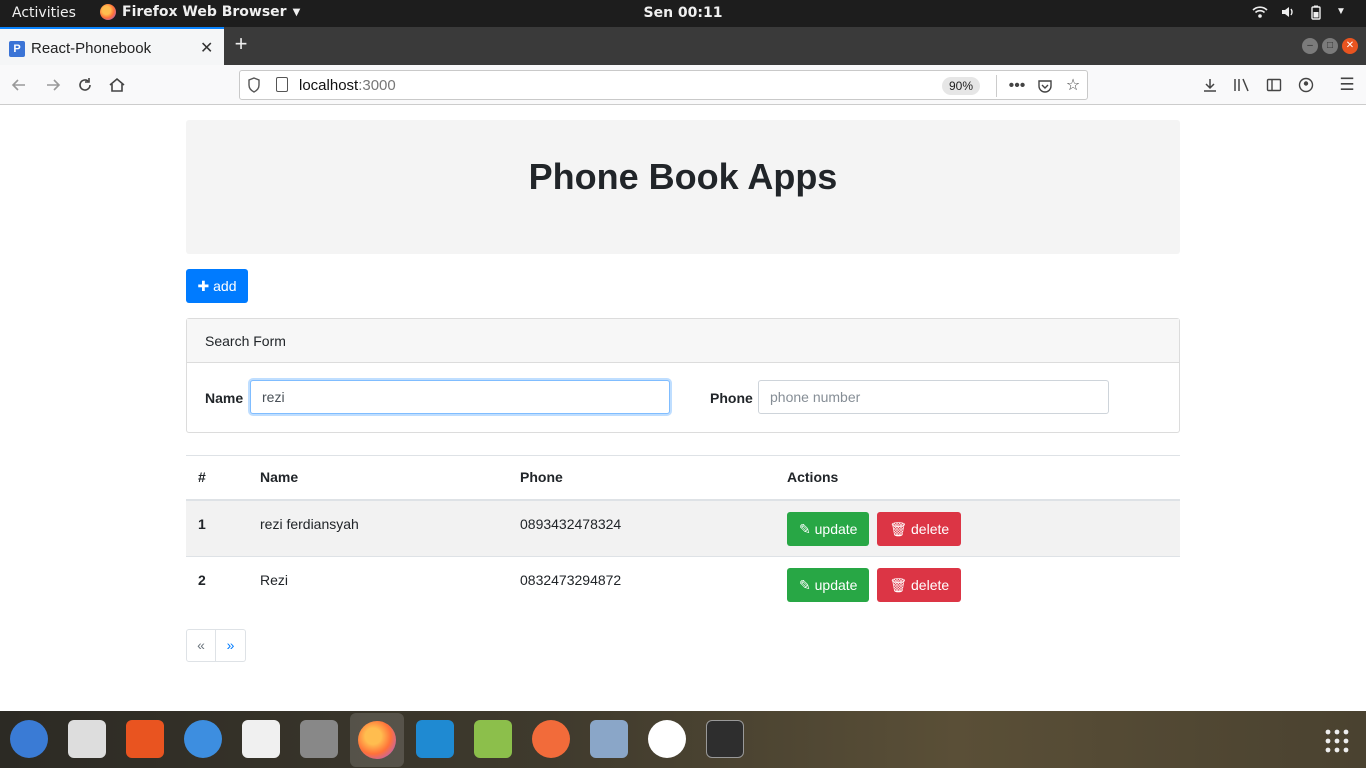  Describe the element at coordinates (44, 13) in the screenshot. I see `activities-button: Activities` at that location.